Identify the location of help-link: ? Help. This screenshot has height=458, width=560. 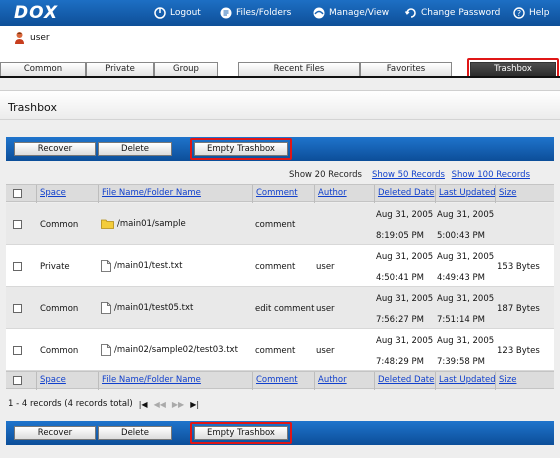
(531, 13).